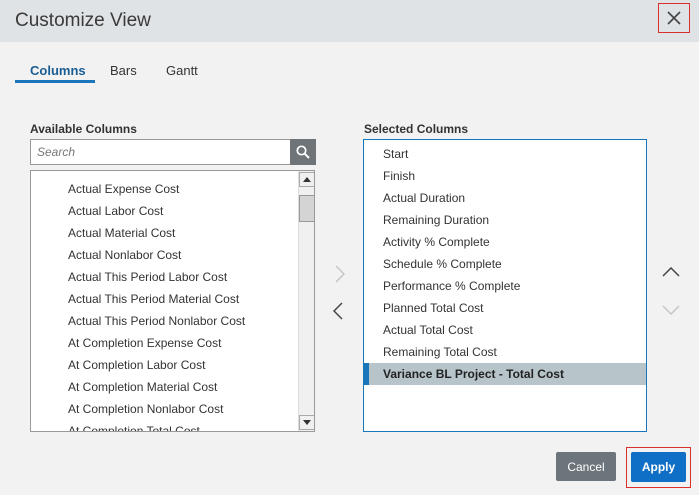  I want to click on list-item: Finish, so click(505, 176).